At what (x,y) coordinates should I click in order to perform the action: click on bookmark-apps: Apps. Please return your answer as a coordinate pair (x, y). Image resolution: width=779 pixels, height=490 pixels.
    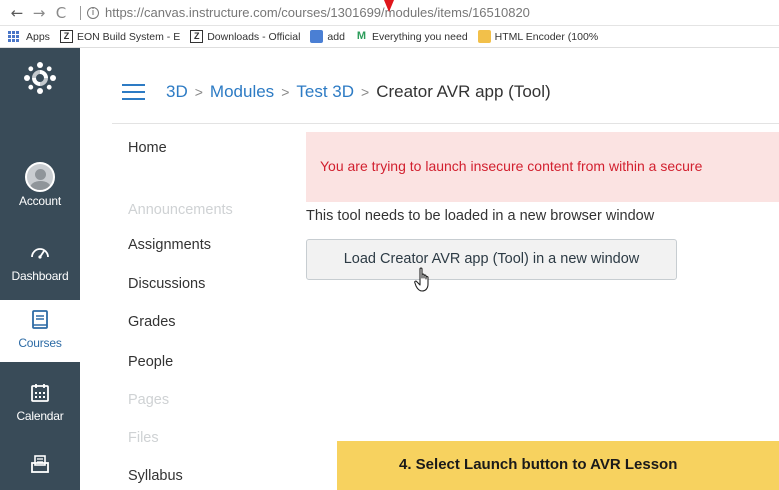
    Looking at the image, I should click on (25, 36).